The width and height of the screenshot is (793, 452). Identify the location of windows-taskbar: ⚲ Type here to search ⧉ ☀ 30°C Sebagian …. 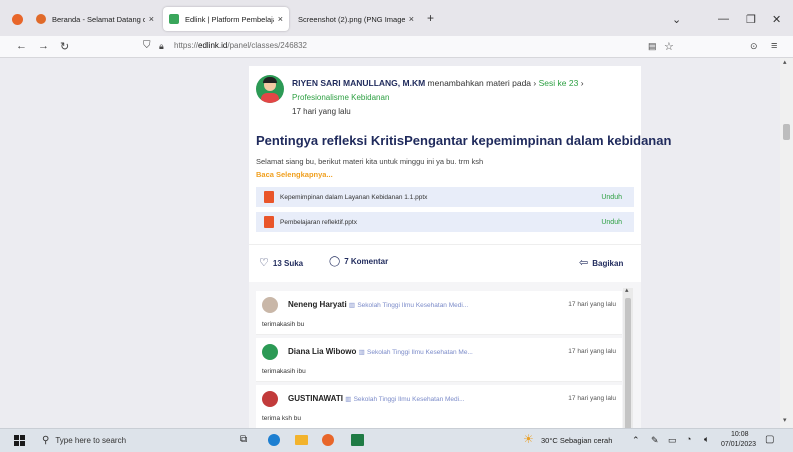
(396, 440).